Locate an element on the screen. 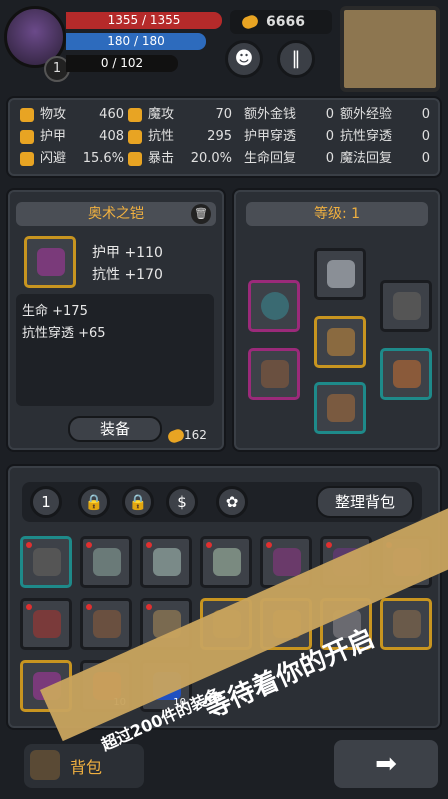  mp-bar: 180 / 180 is located at coordinates (136, 41).